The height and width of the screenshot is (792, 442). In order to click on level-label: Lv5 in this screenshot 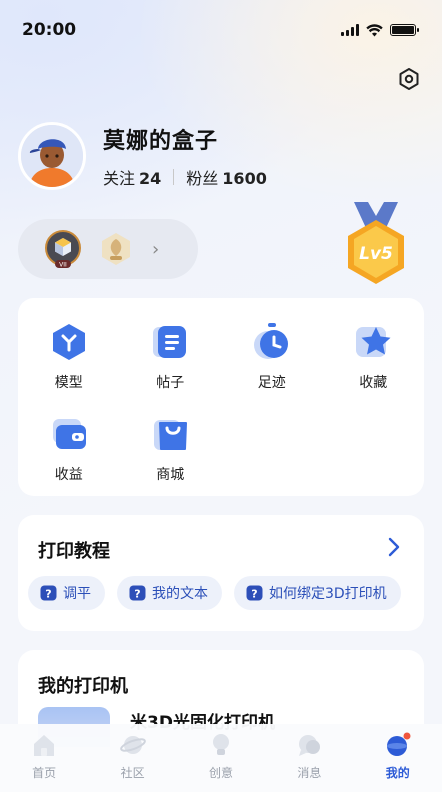, I will do `click(376, 254)`.